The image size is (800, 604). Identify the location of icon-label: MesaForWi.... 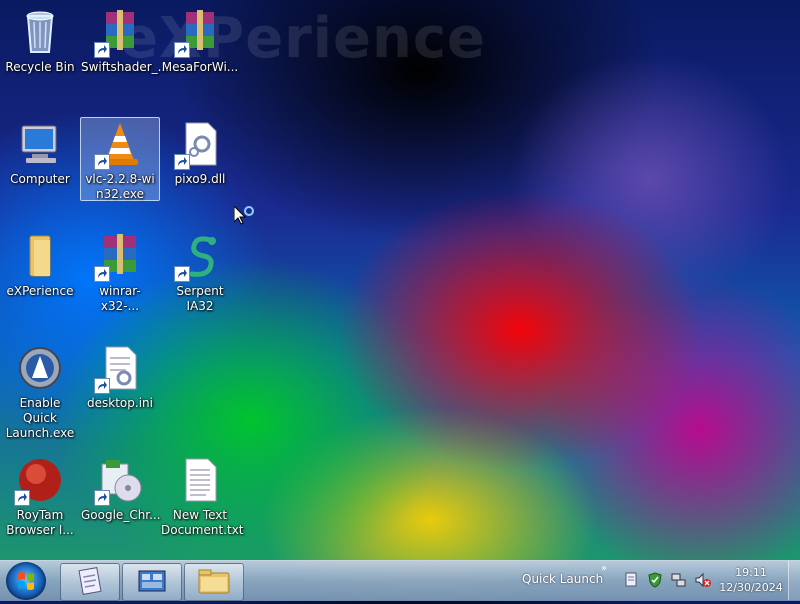
(200, 67).